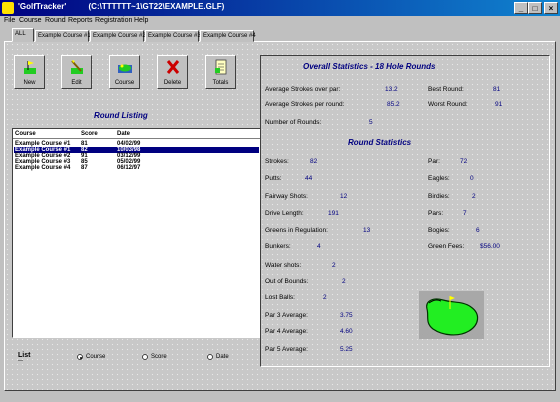  I want to click on edit-label: Edit, so click(76, 83).